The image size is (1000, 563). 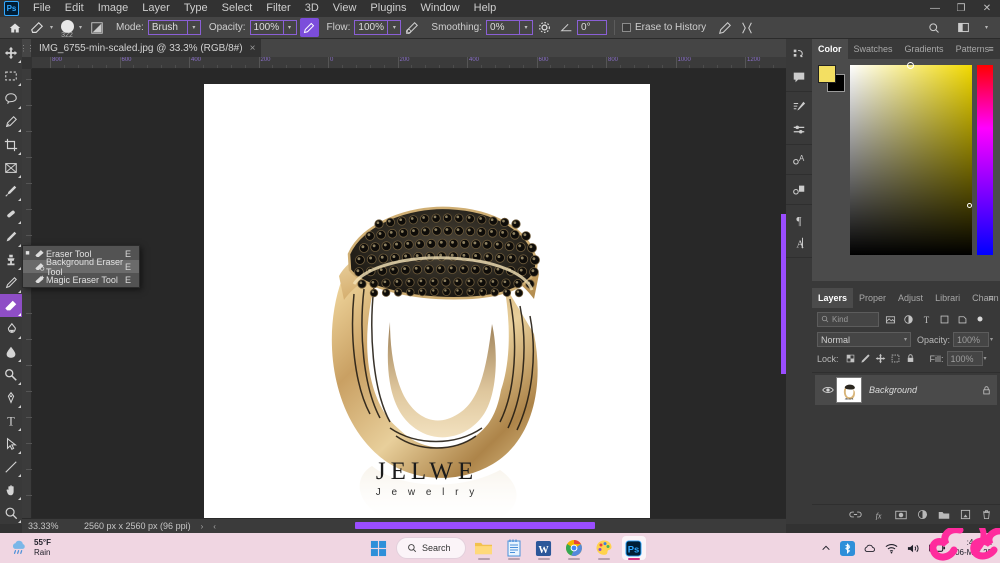 I want to click on delete-layer-icon, so click(x=986, y=514).